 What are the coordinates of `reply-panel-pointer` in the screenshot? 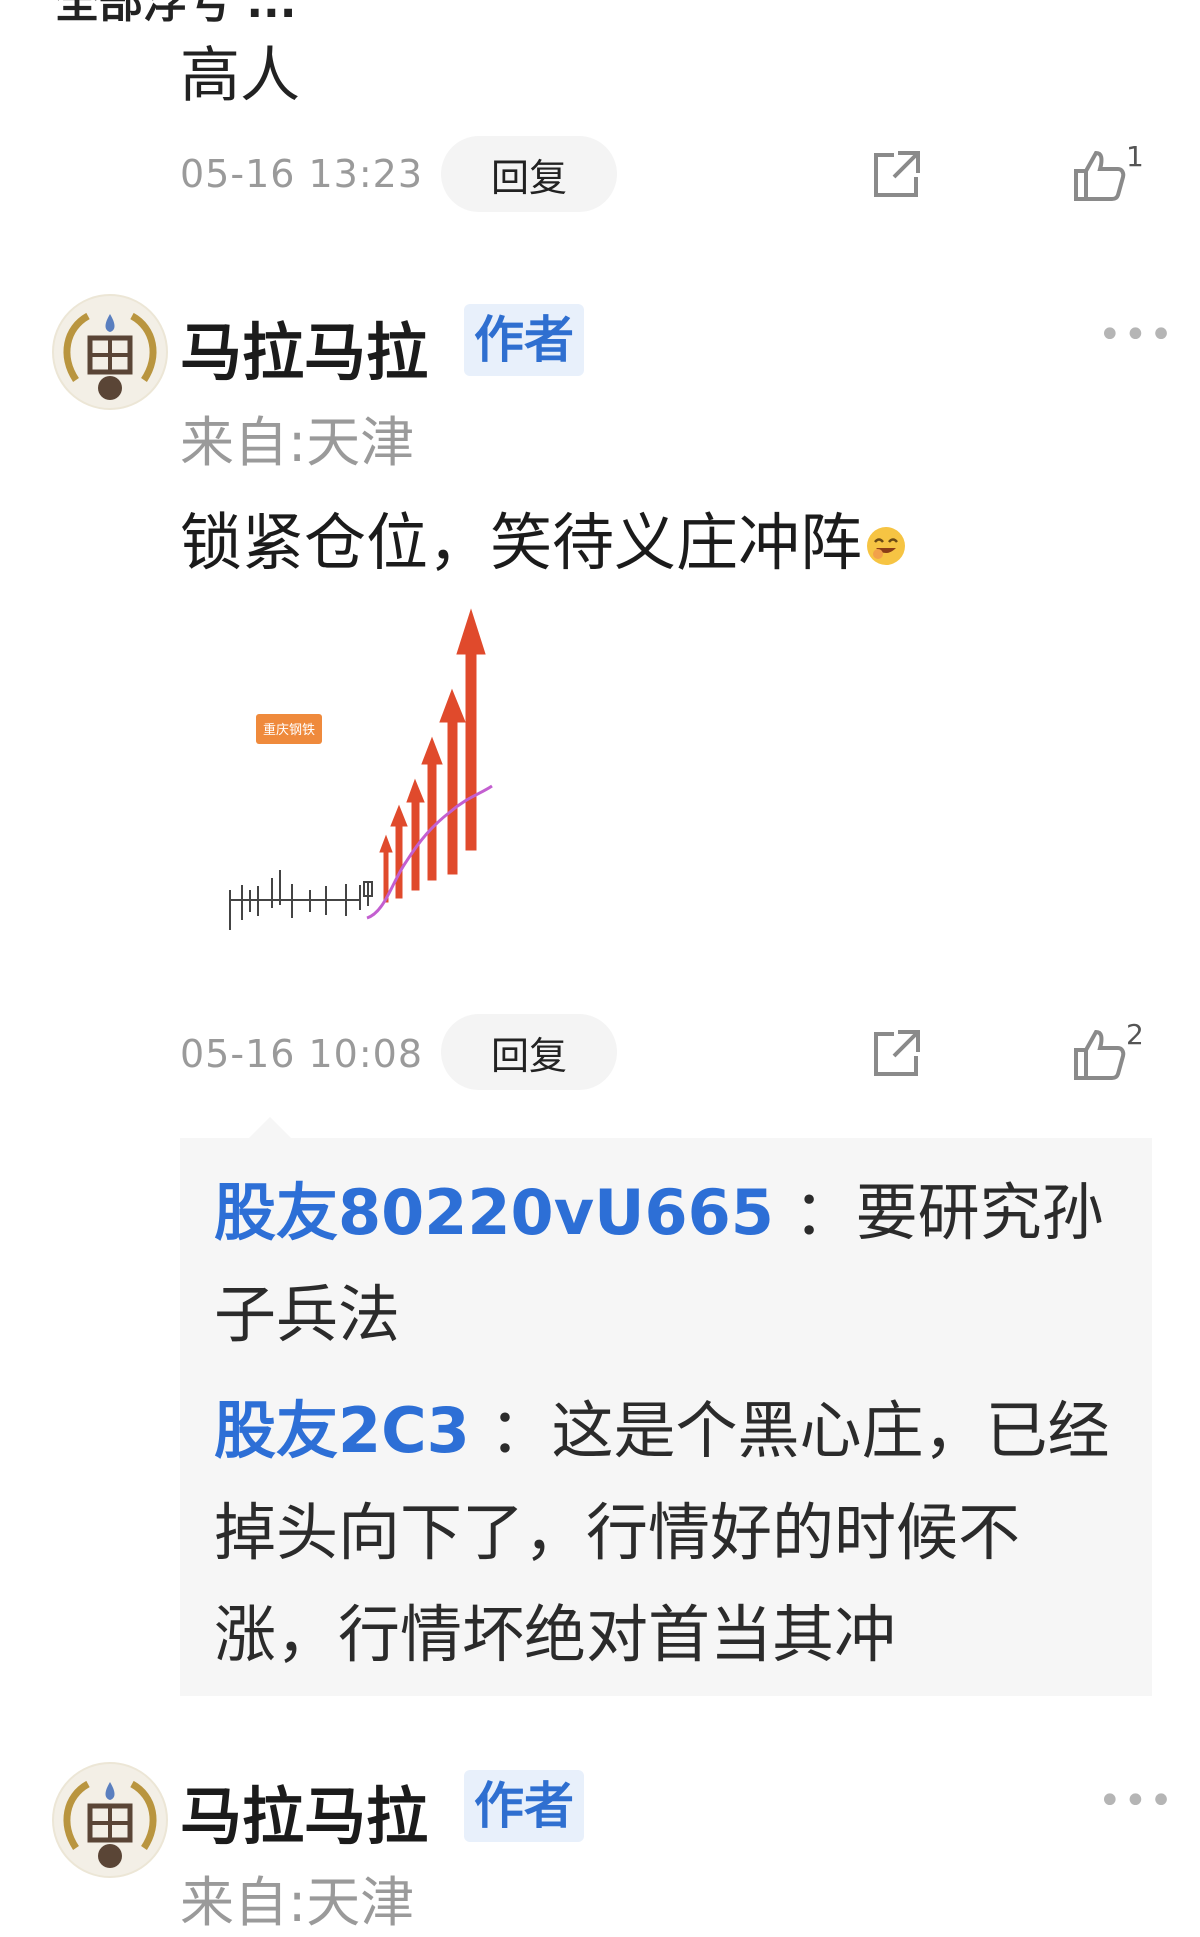 It's located at (270, 1128).